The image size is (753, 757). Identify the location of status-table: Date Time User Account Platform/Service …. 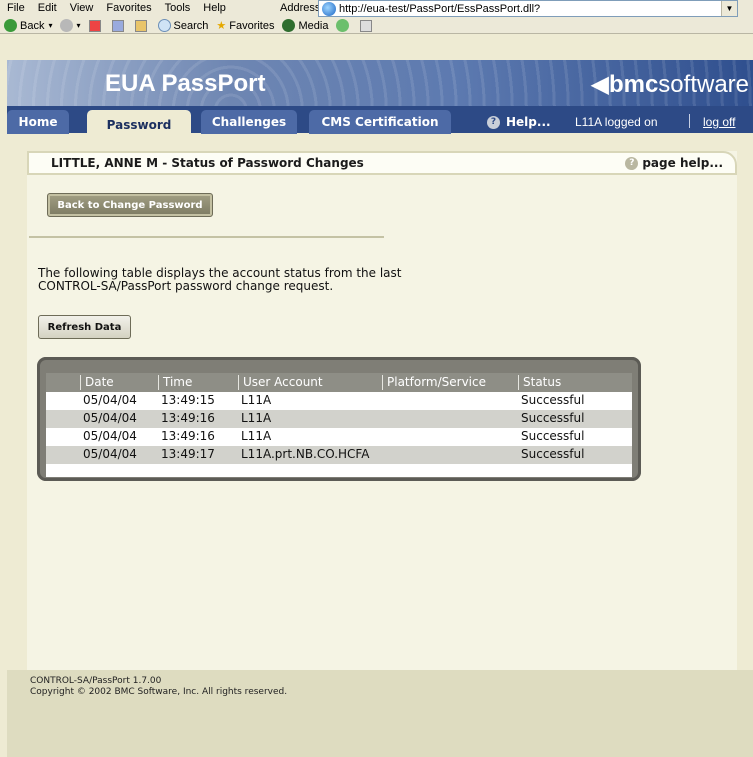
(339, 425).